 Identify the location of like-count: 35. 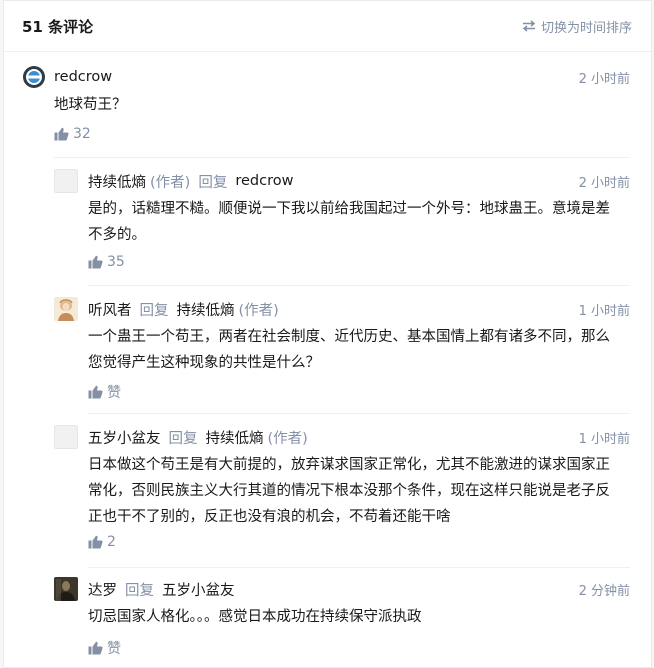
(116, 262).